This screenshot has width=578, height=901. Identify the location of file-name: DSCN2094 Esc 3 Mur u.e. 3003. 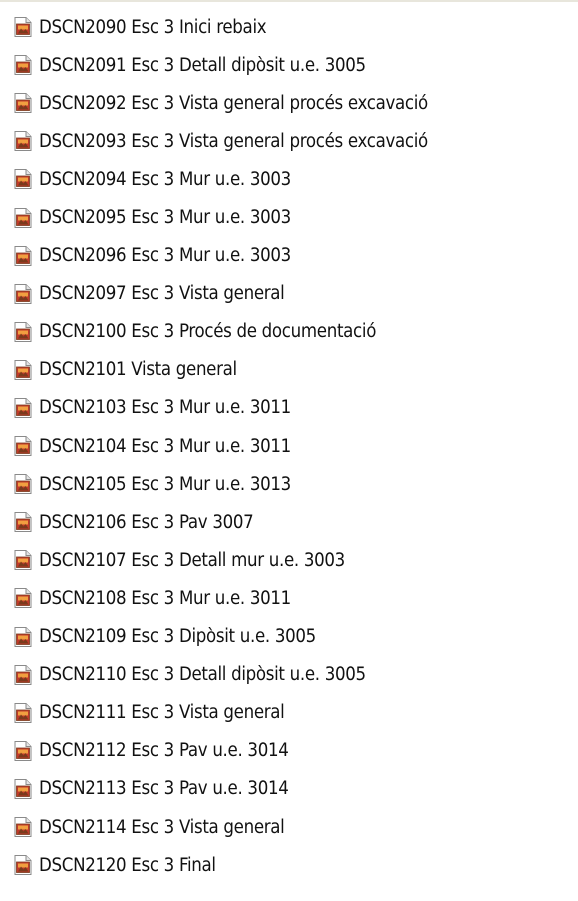
(165, 179).